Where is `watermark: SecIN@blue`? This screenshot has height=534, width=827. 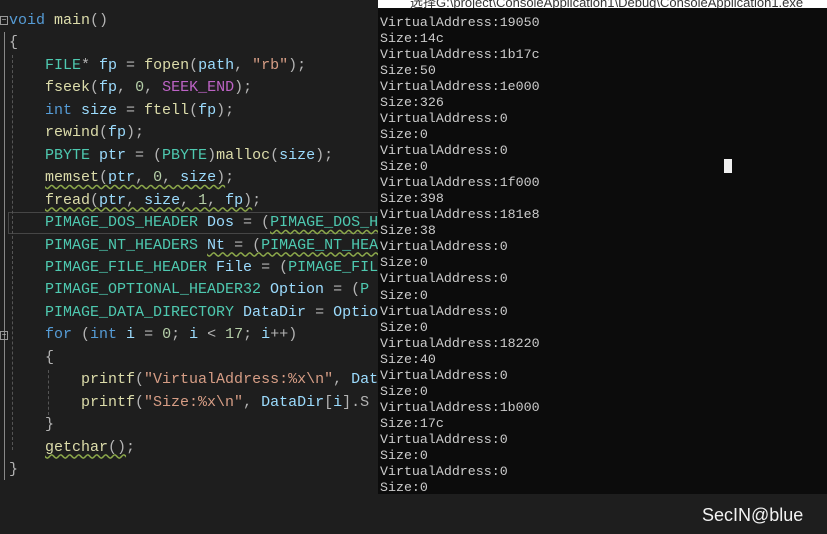
watermark: SecIN@blue is located at coordinates (753, 515).